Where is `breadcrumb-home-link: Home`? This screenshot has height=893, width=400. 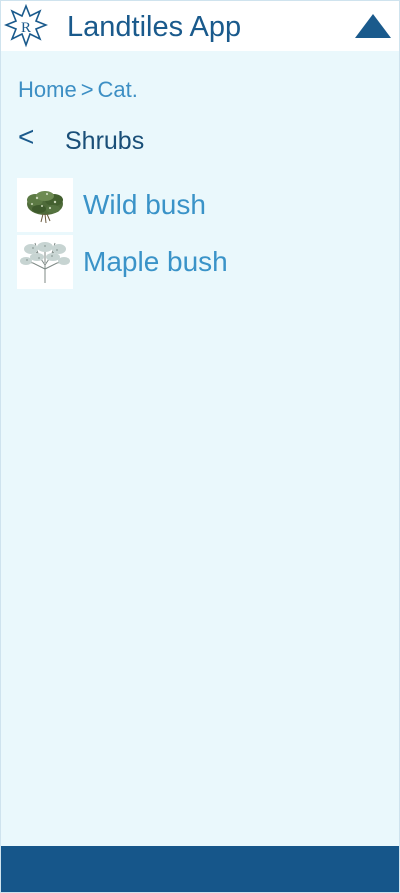
breadcrumb-home-link: Home is located at coordinates (47, 89).